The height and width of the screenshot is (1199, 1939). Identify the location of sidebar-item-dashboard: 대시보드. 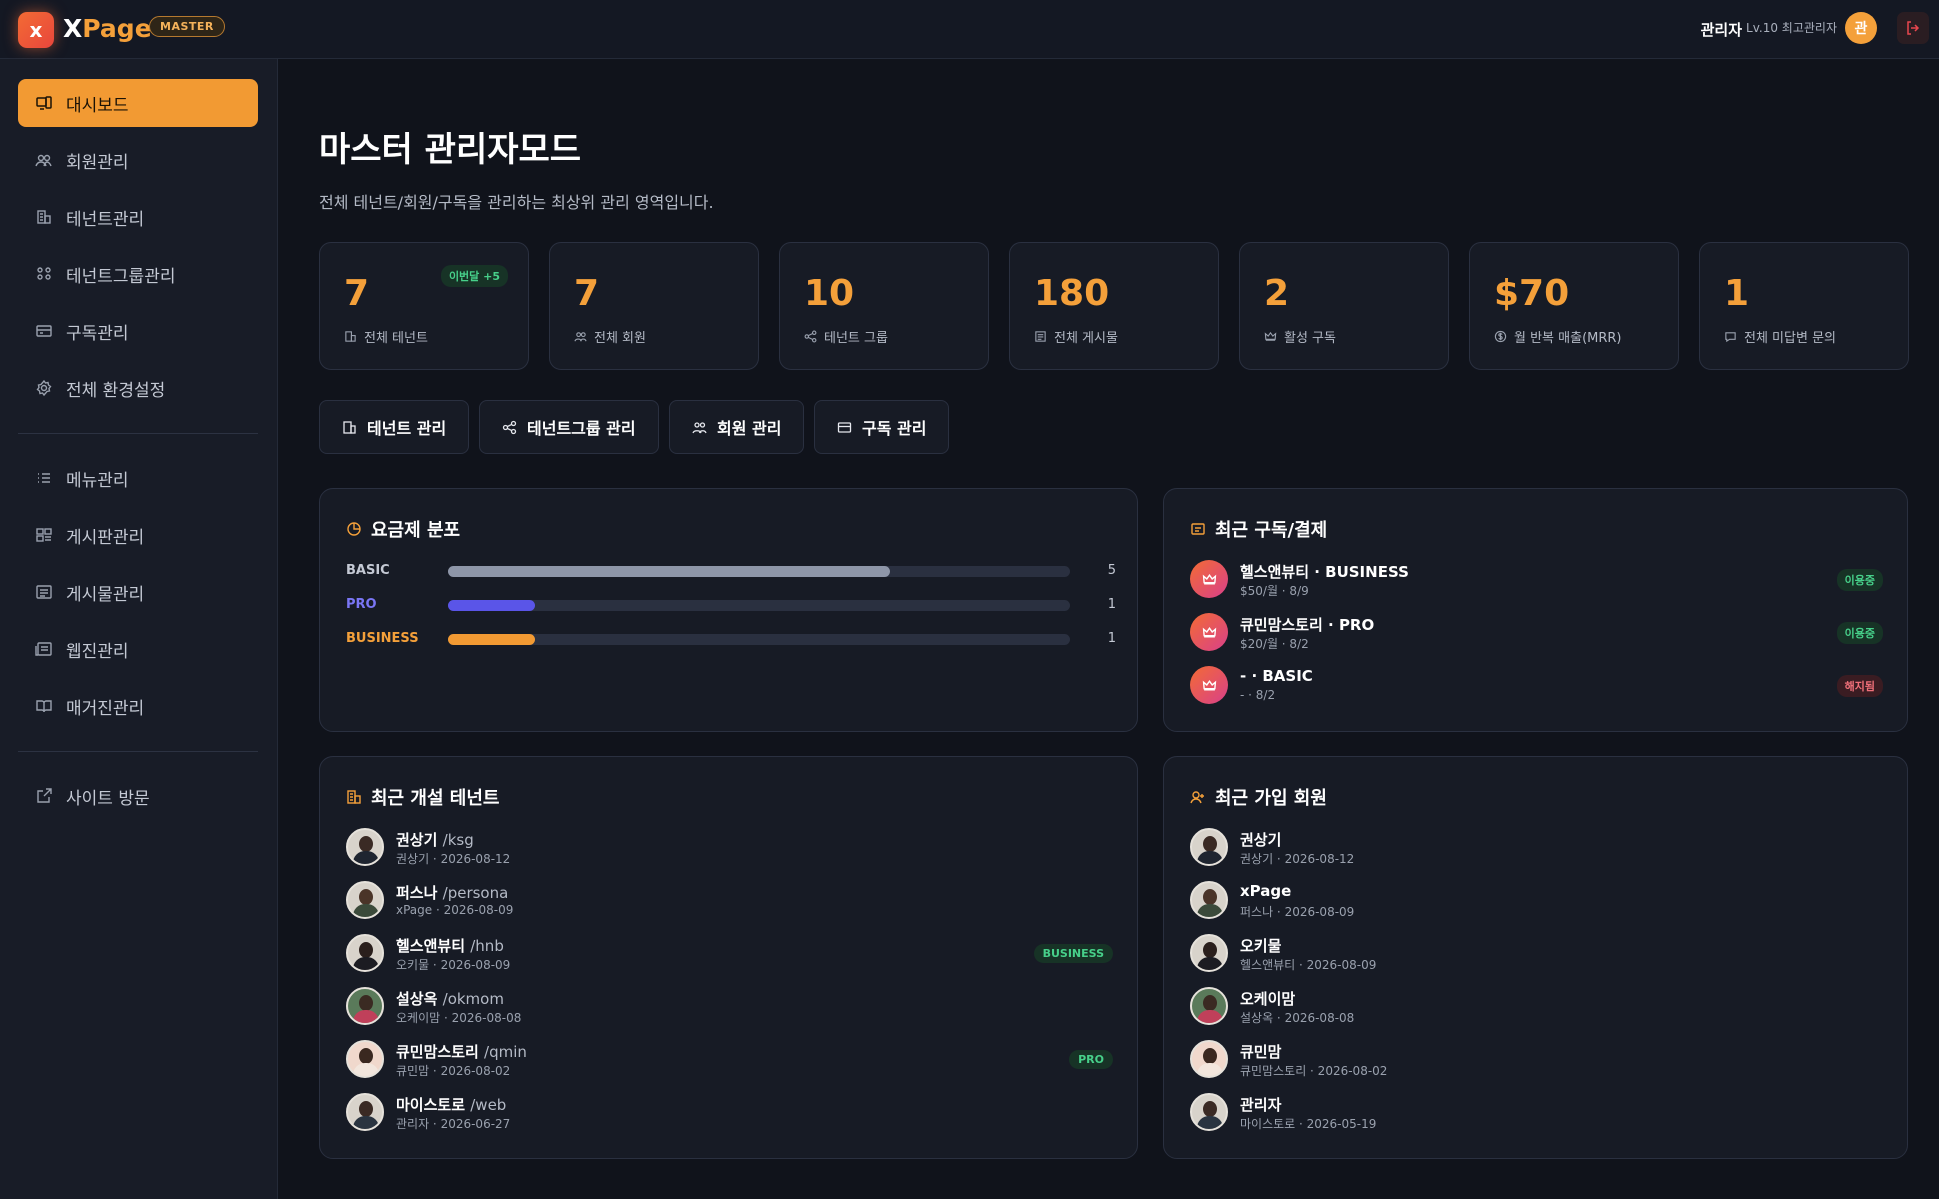
(138, 103).